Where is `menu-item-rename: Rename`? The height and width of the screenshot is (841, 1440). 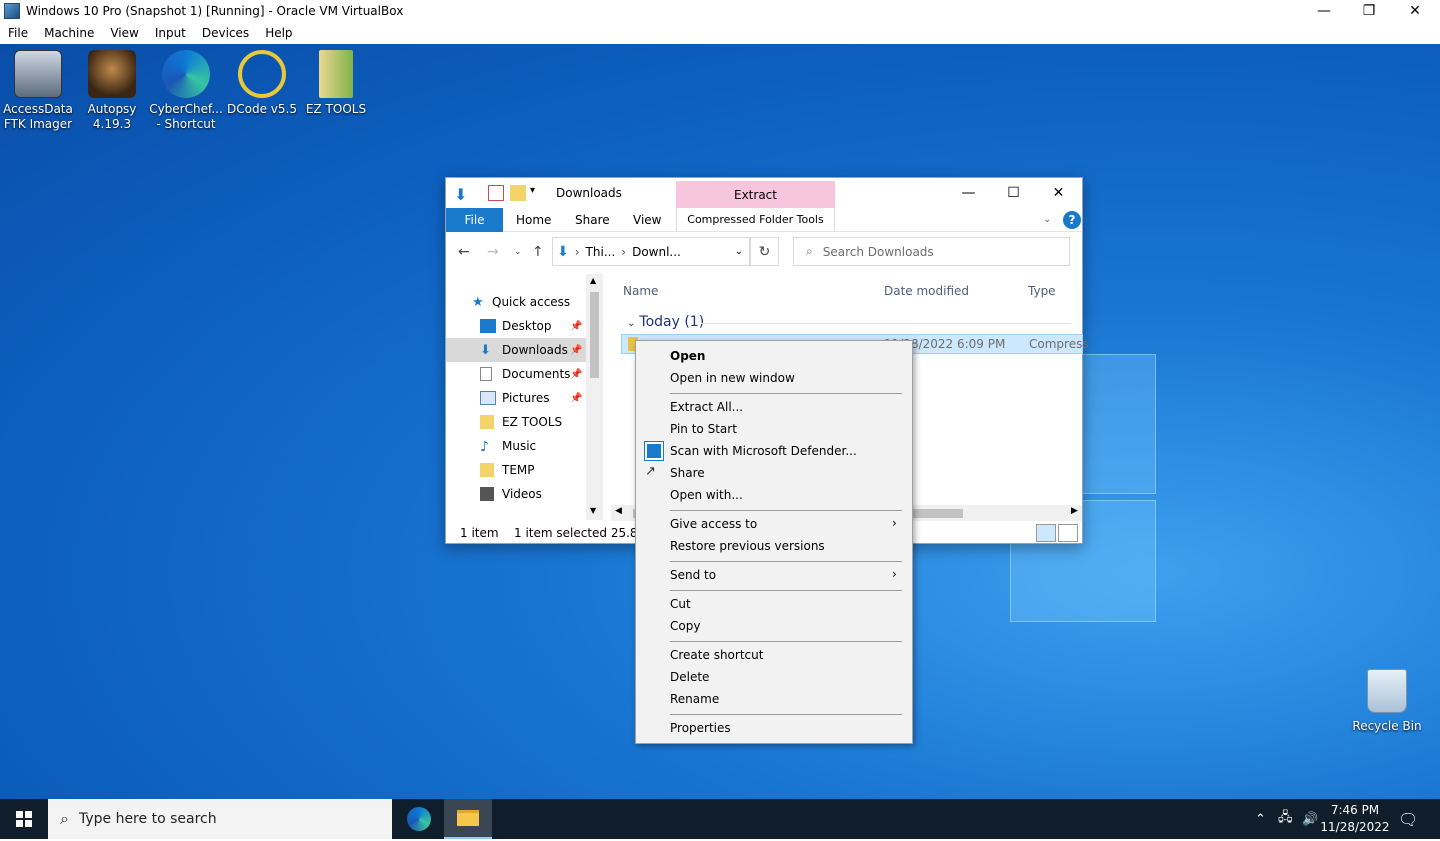 menu-item-rename: Rename is located at coordinates (785, 699).